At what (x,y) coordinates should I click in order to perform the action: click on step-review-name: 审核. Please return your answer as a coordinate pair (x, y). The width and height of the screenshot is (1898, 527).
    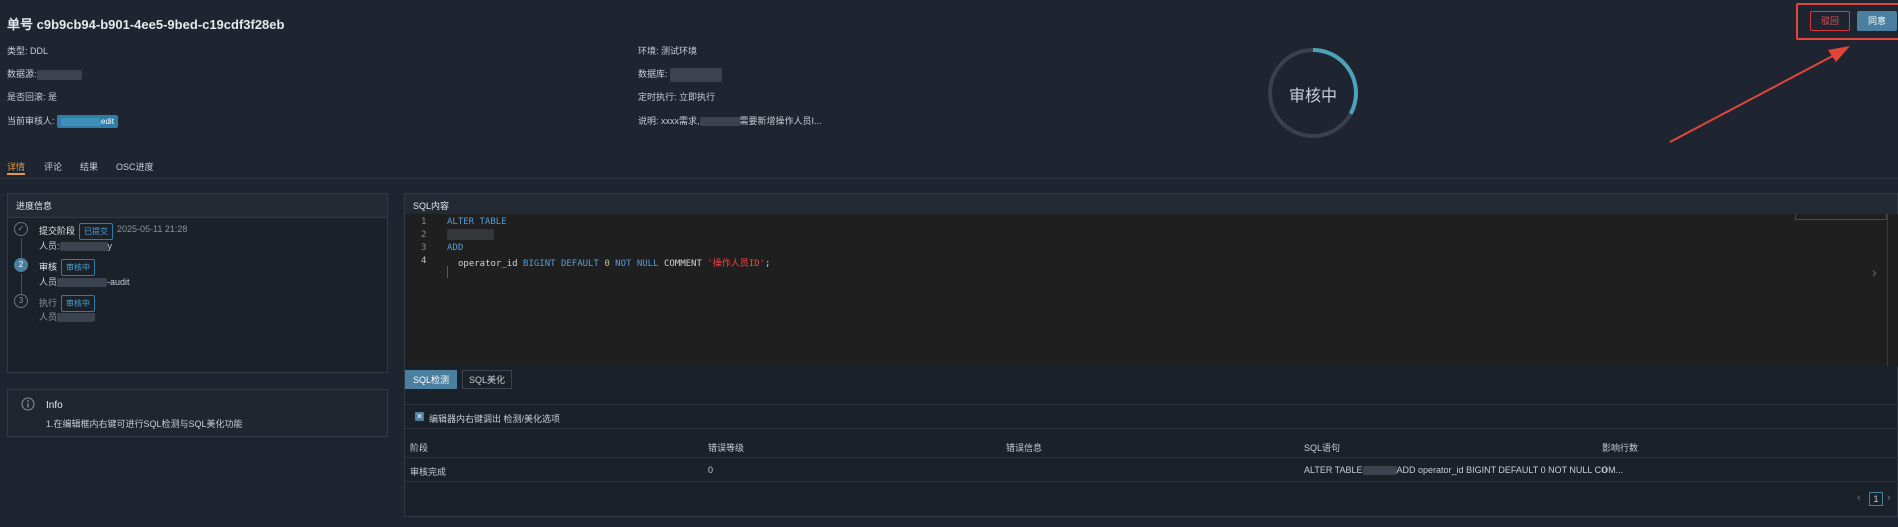
    Looking at the image, I should click on (48, 267).